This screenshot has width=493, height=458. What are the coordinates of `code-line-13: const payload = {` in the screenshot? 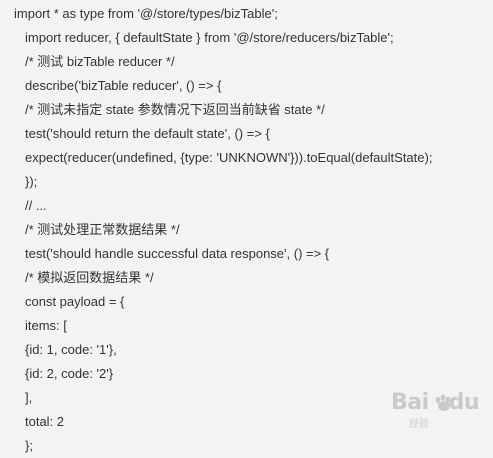 It's located at (75, 301).